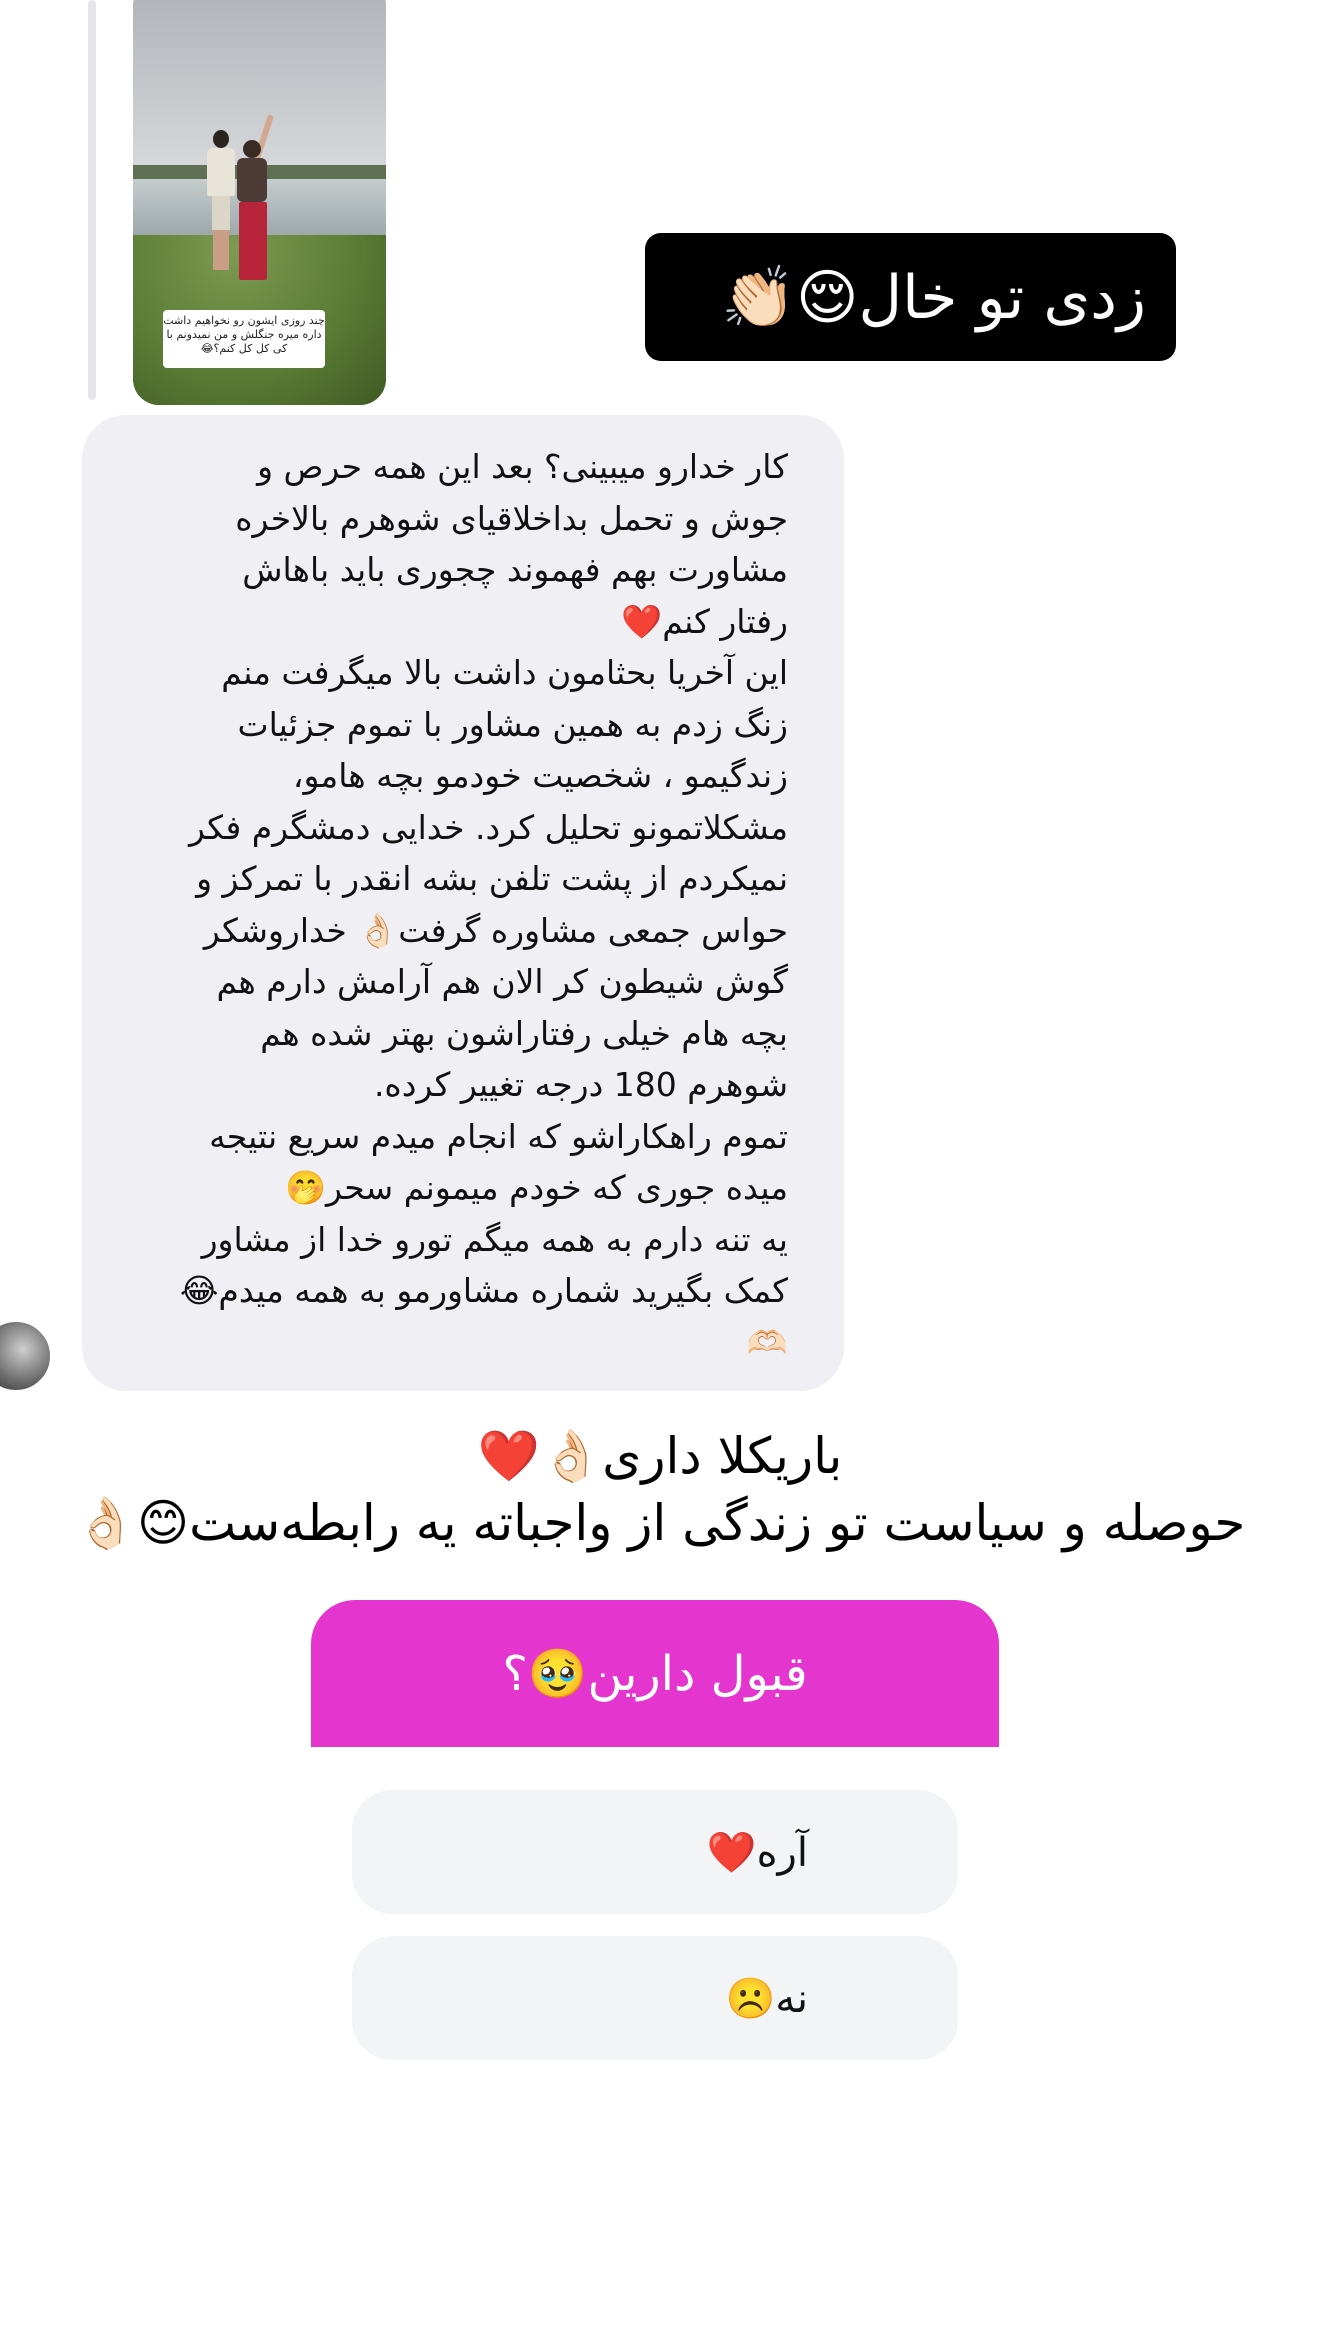 This screenshot has width=1320, height=2346. I want to click on poll-option-no: نه☹️, so click(655, 1998).